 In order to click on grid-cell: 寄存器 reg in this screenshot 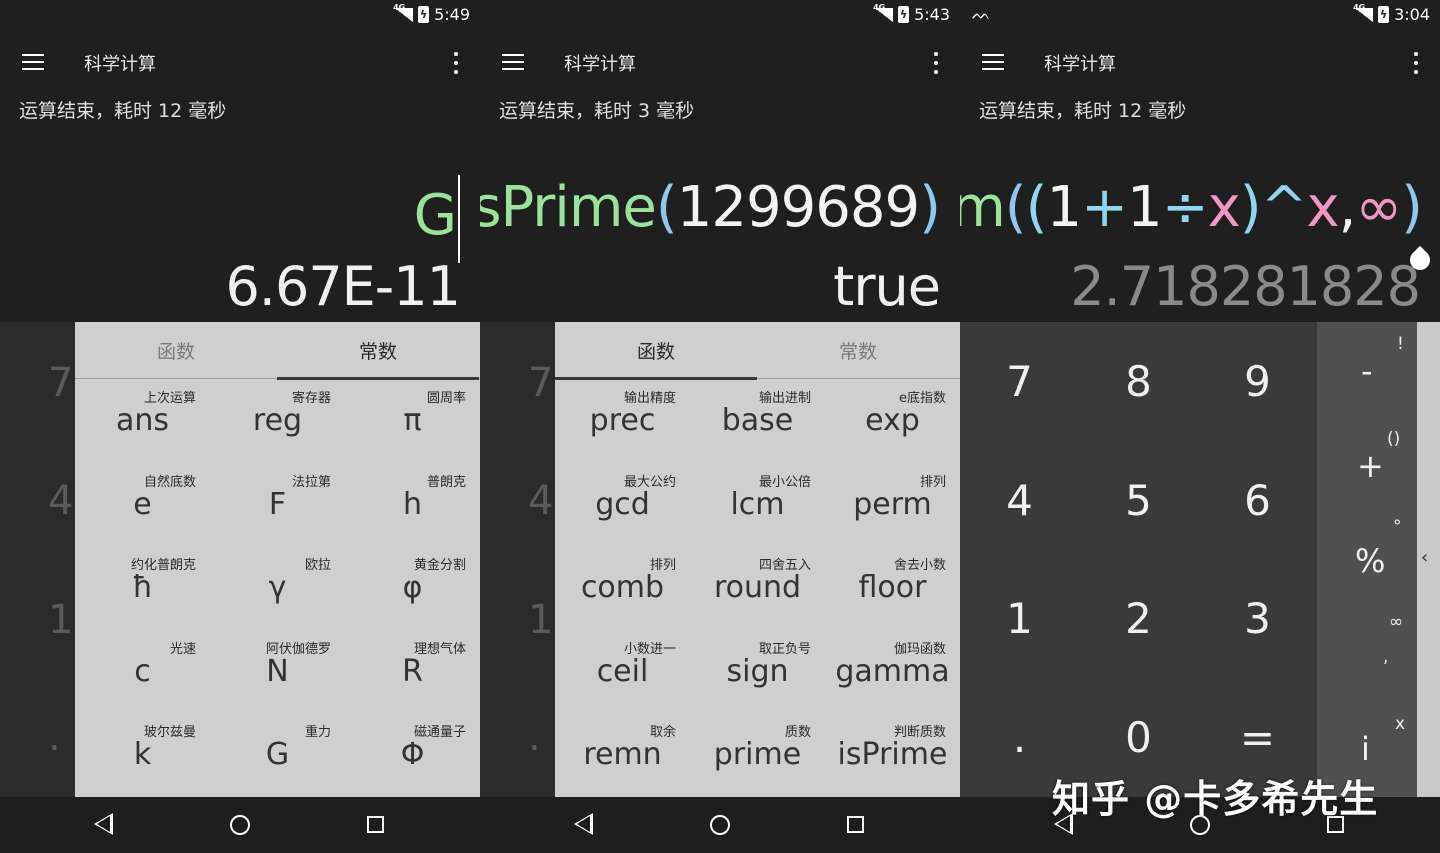, I will do `click(277, 421)`.